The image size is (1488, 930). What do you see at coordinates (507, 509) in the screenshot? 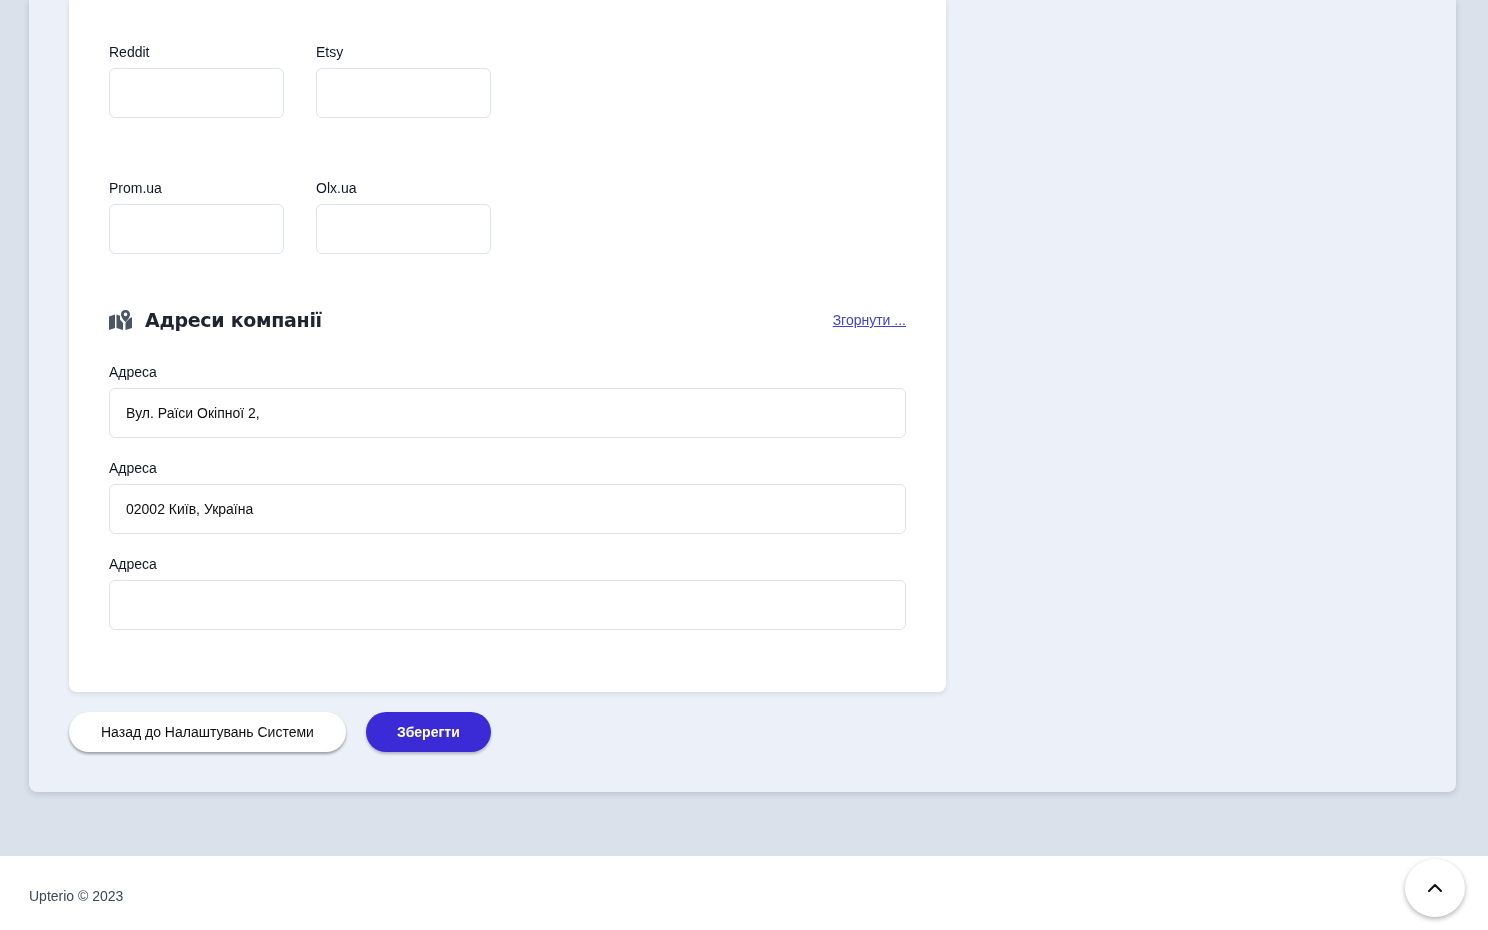
I see `input-field: 02002 Київ, Україна` at bounding box center [507, 509].